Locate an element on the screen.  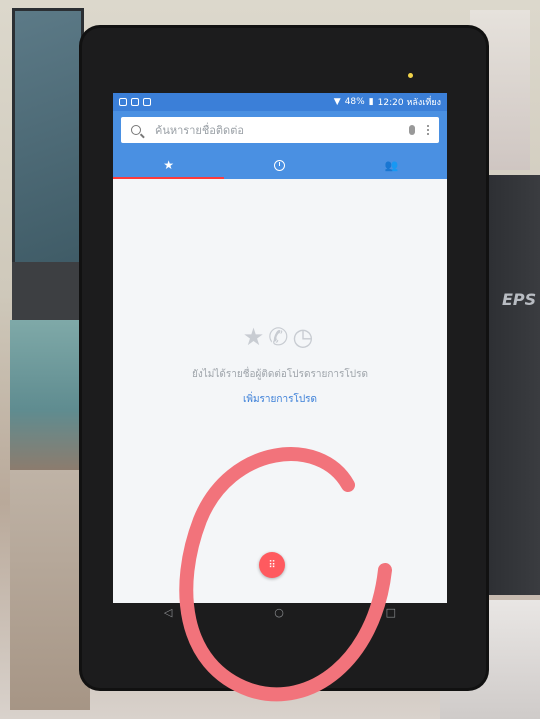
app-bar: ค้นหารายชื่อติดต่อ ★ 👥 is located at coordinates (280, 145).